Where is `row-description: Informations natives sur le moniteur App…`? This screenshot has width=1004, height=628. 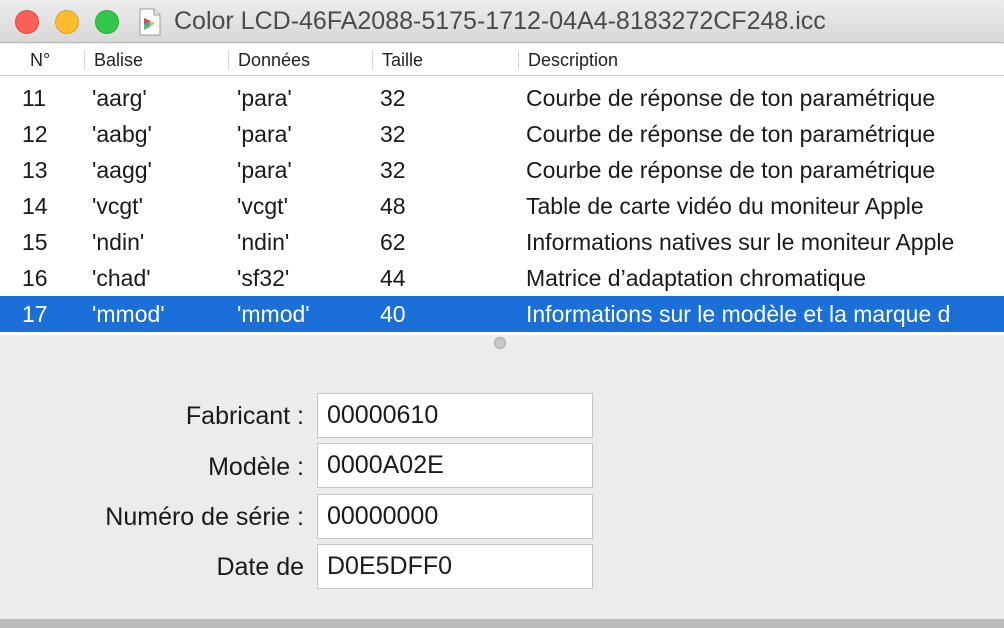
row-description: Informations natives sur le moniteur App… is located at coordinates (740, 242).